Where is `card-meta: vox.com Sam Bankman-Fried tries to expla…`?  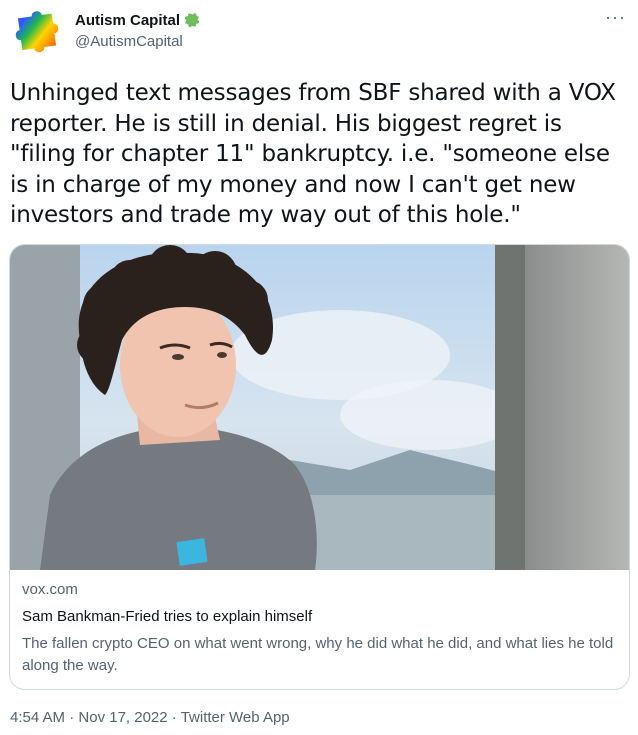 card-meta: vox.com Sam Bankman-Fried tries to expla… is located at coordinates (319, 629).